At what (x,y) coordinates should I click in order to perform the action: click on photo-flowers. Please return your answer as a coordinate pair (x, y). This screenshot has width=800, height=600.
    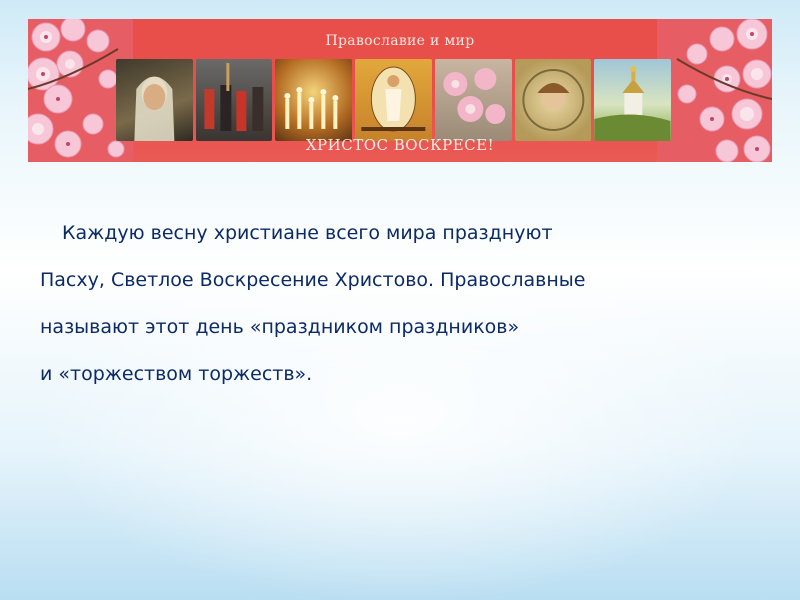
    Looking at the image, I should click on (473, 100).